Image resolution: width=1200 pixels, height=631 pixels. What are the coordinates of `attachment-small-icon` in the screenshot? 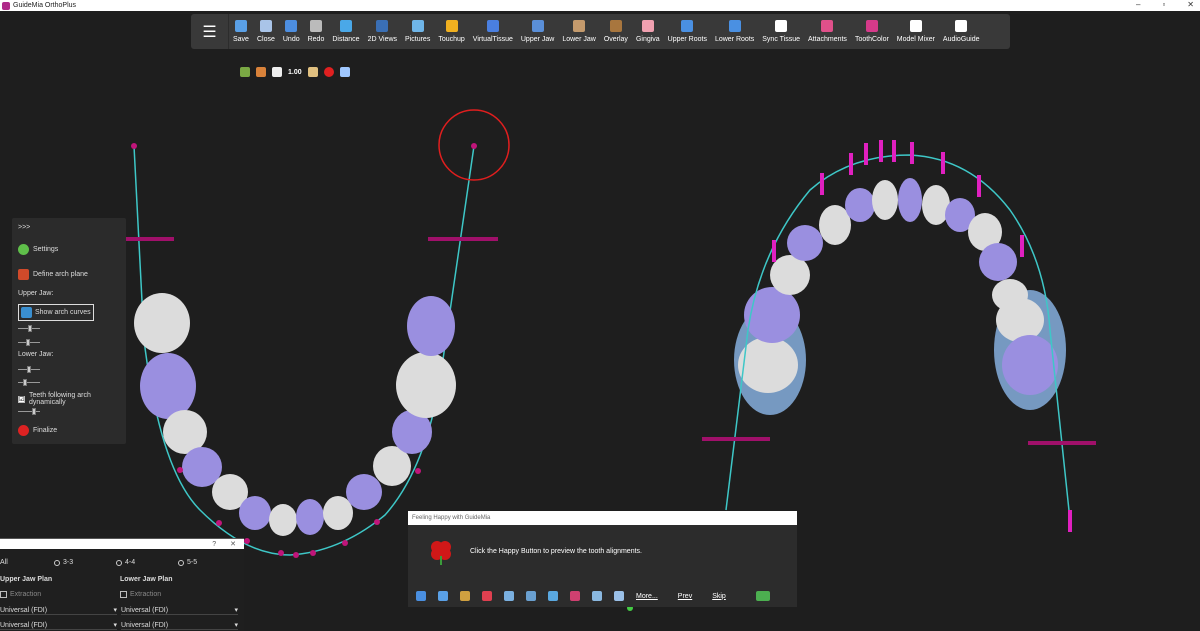 It's located at (575, 596).